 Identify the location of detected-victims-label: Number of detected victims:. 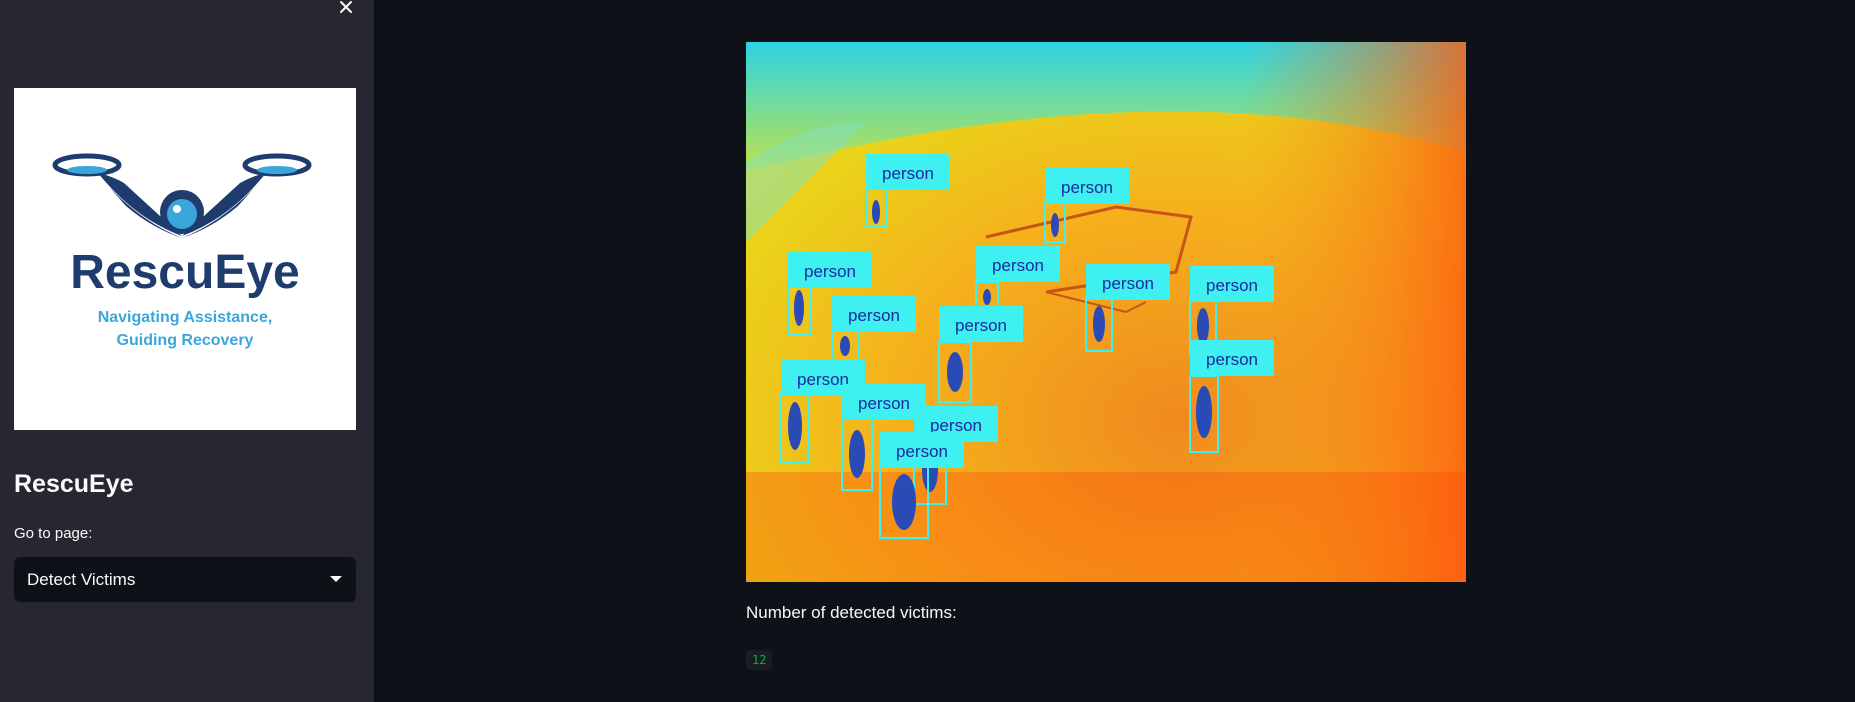
(851, 612).